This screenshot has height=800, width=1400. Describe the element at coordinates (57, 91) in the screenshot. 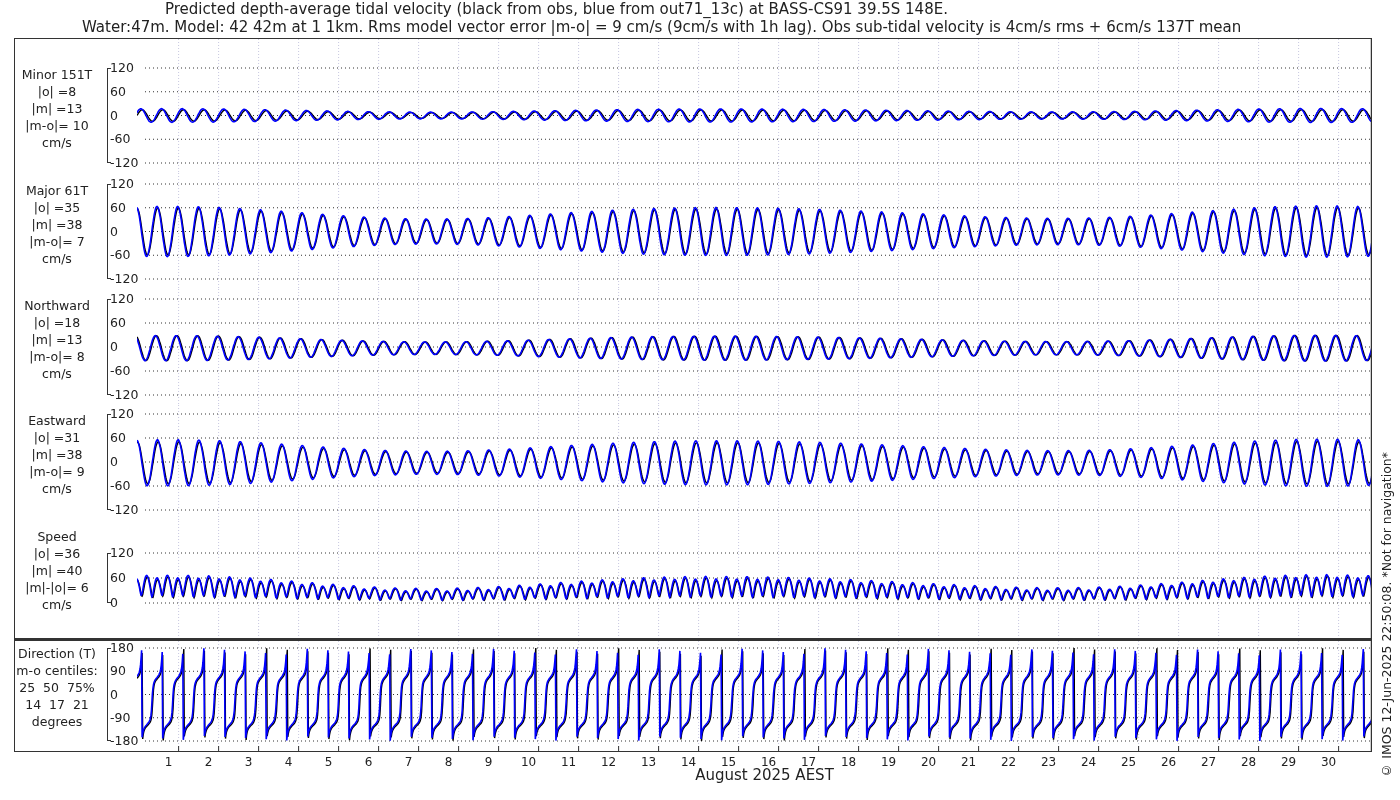

I see `panel-label: |o| =8` at that location.